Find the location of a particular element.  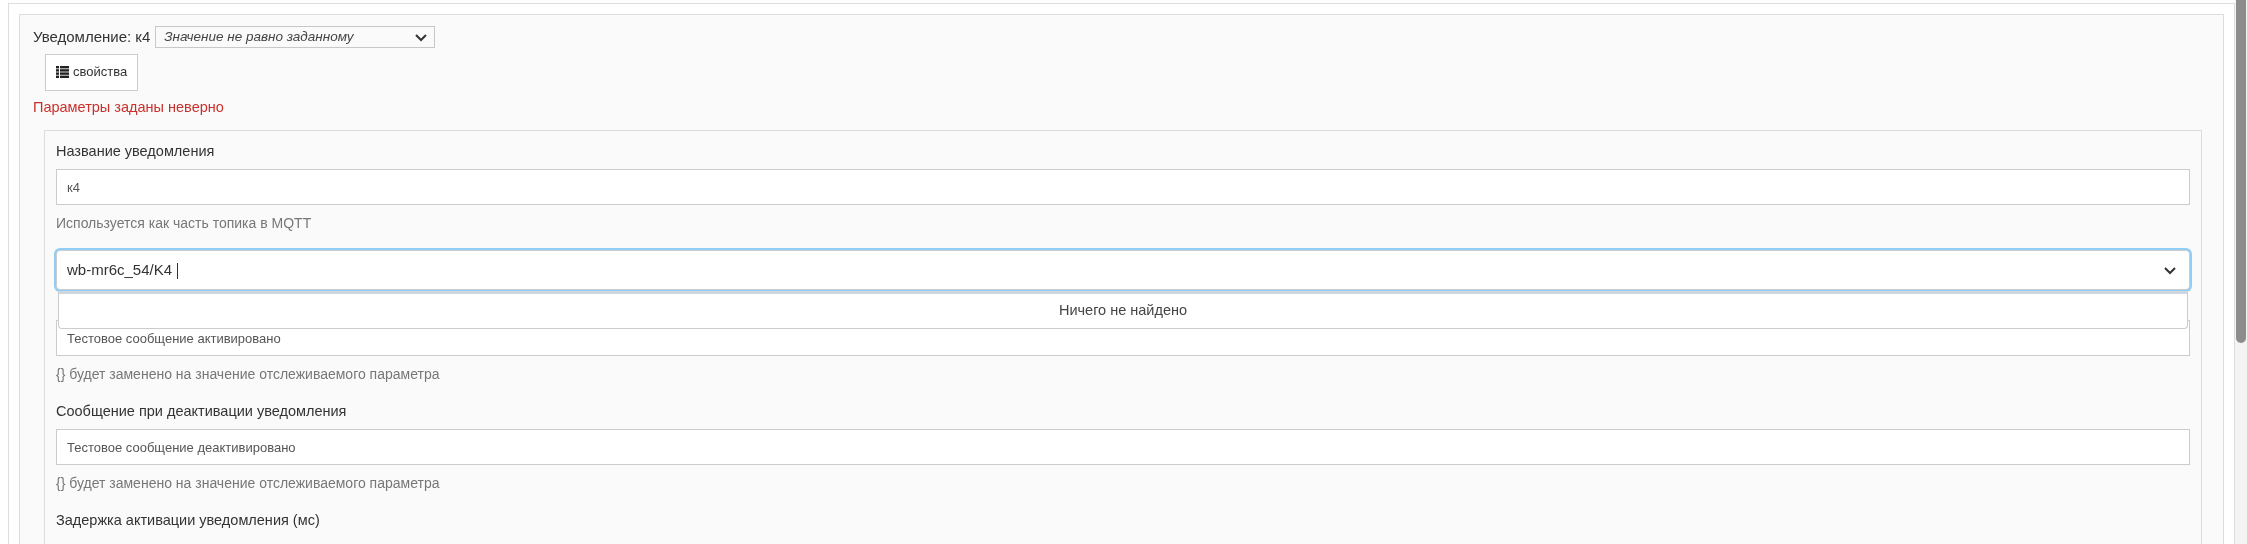

field-label: Сообщение при деактивации уведомления is located at coordinates (202, 412).